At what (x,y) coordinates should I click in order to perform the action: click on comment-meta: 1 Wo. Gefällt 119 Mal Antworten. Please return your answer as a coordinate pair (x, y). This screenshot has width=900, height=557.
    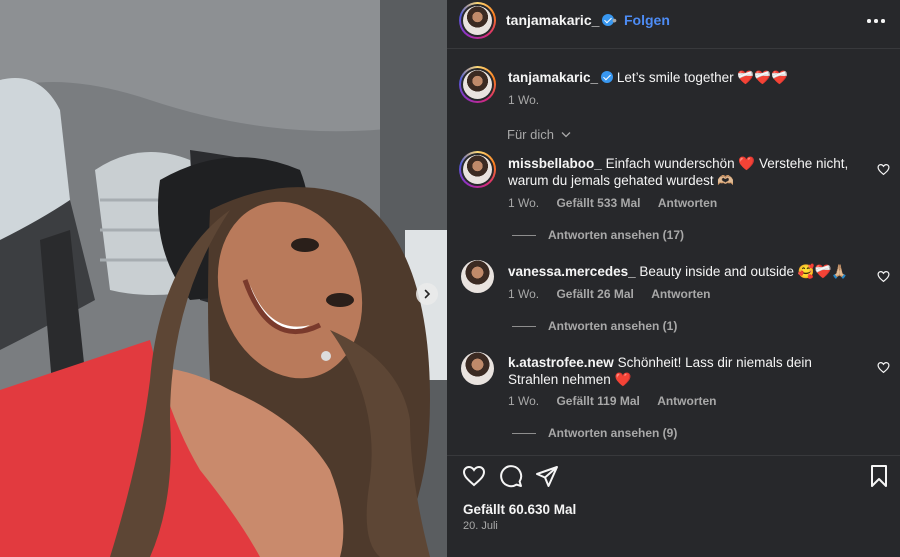
    Looking at the image, I should click on (619, 401).